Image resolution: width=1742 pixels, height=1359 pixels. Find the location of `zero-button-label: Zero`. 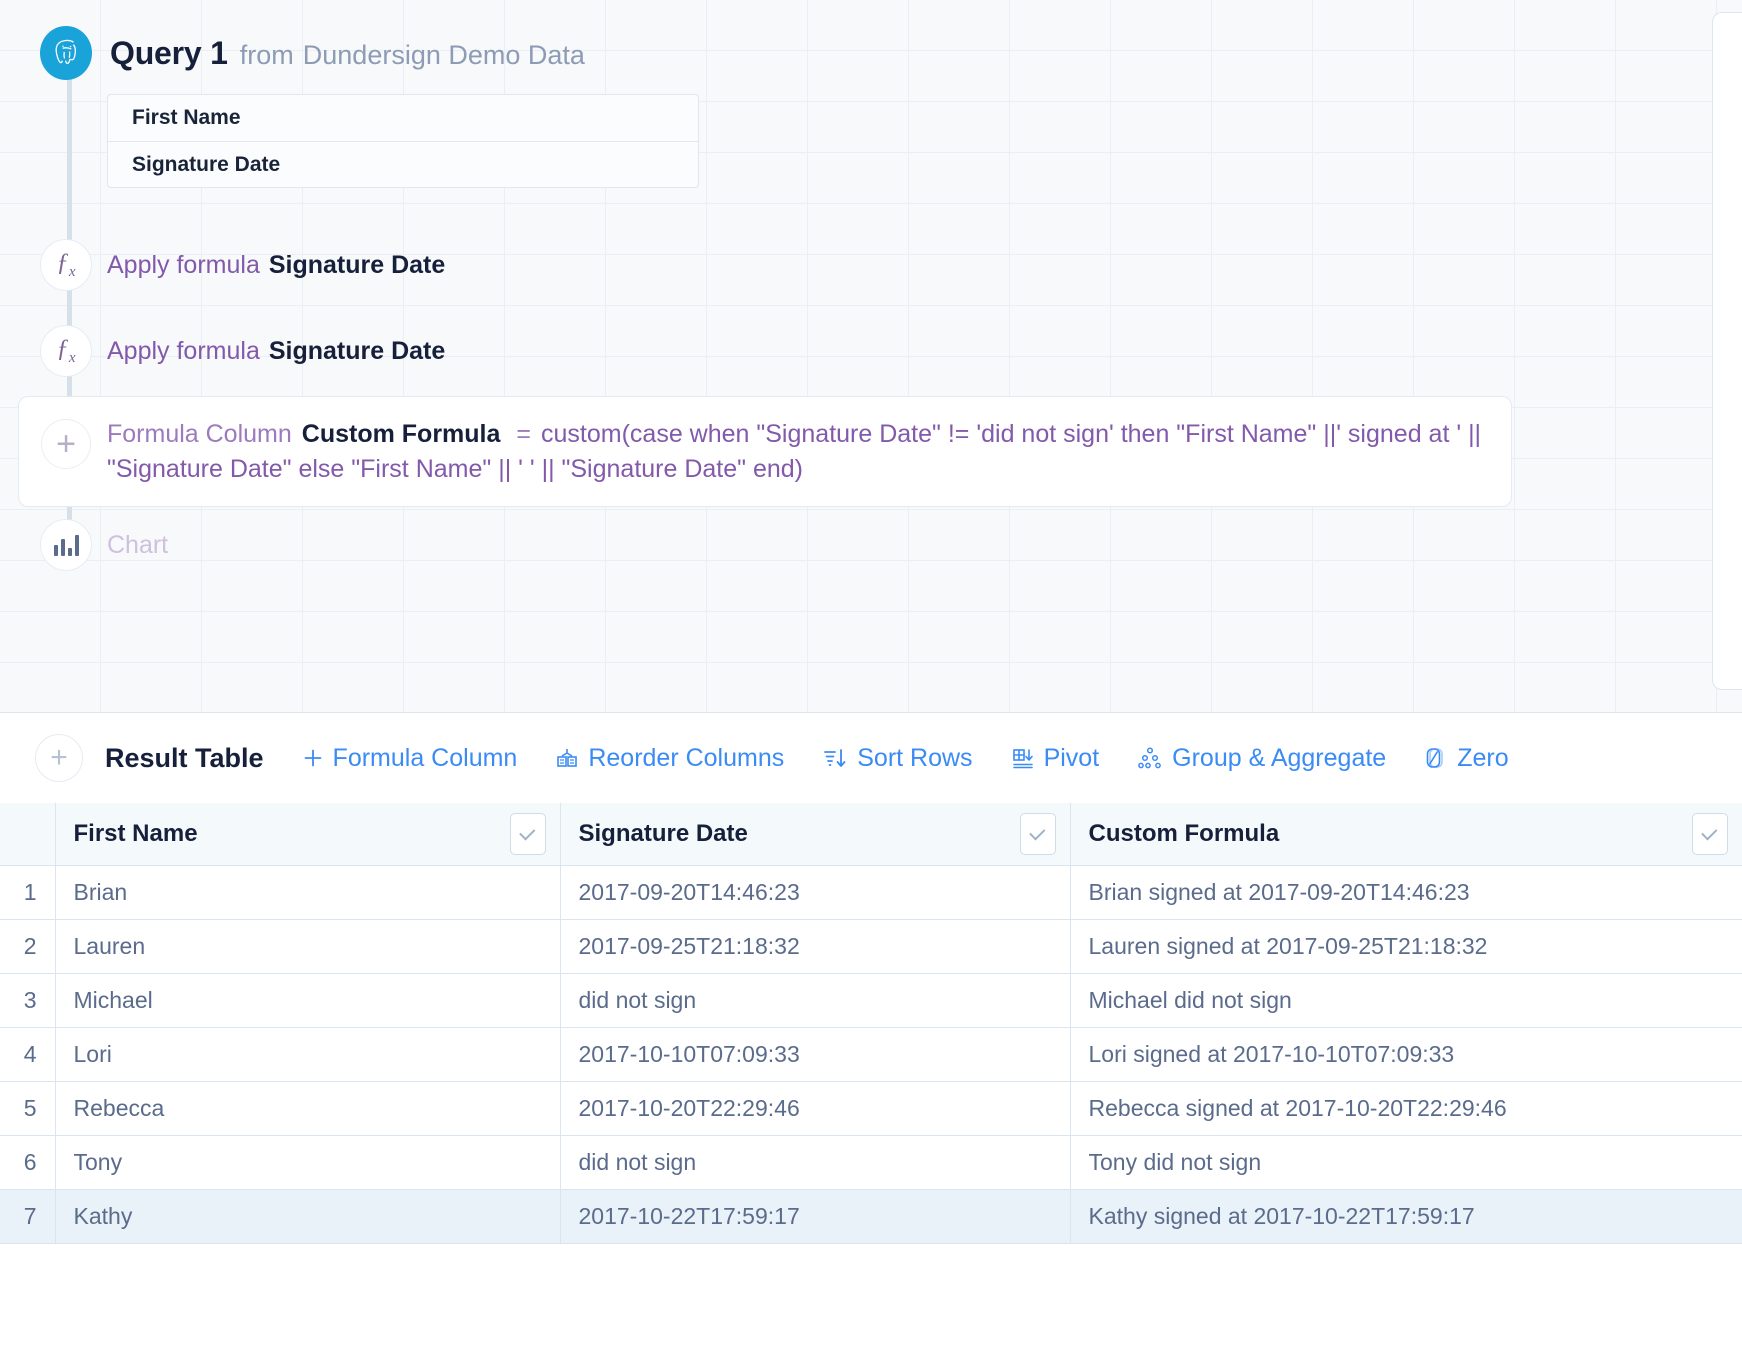

zero-button-label: Zero is located at coordinates (1483, 757).